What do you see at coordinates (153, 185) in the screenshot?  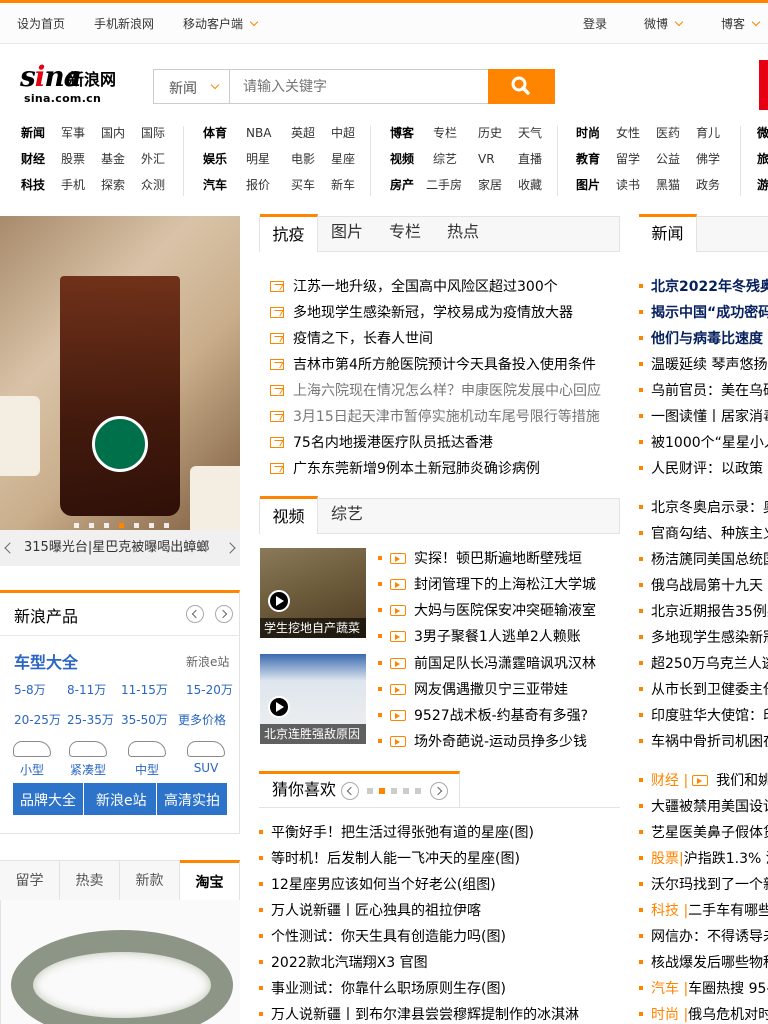 I see `nav-link: 众测` at bounding box center [153, 185].